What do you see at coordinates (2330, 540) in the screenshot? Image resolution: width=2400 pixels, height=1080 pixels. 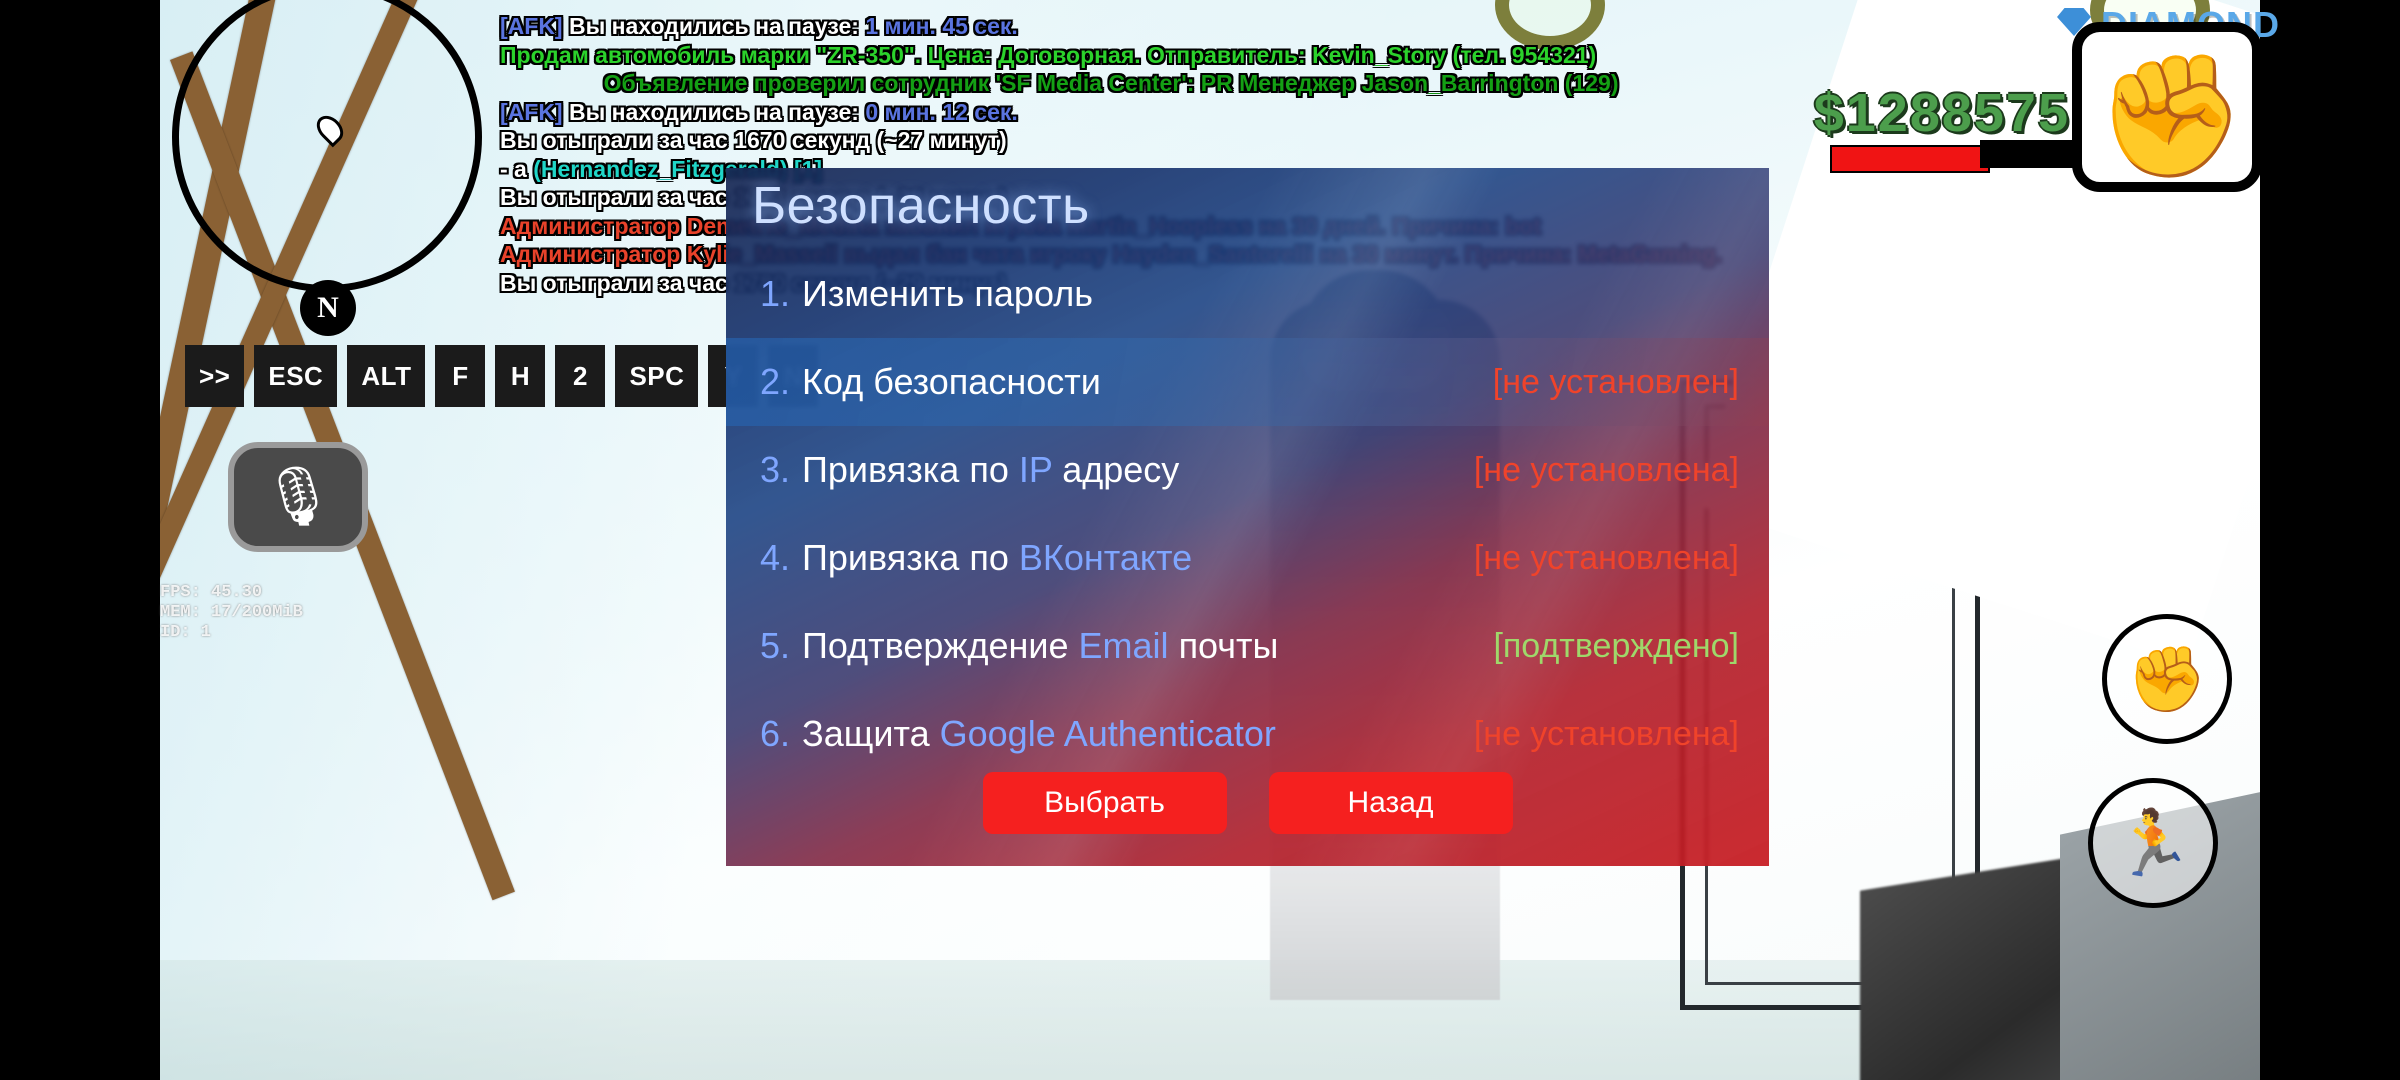 I see `letterbox-right` at bounding box center [2330, 540].